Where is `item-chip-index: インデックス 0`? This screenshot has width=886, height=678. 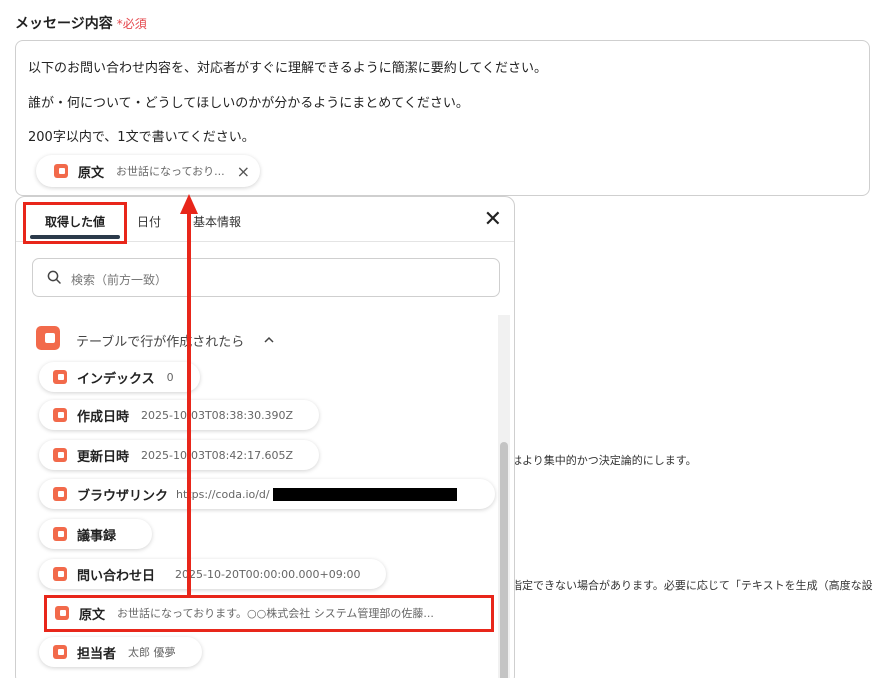 item-chip-index: インデックス 0 is located at coordinates (119, 377).